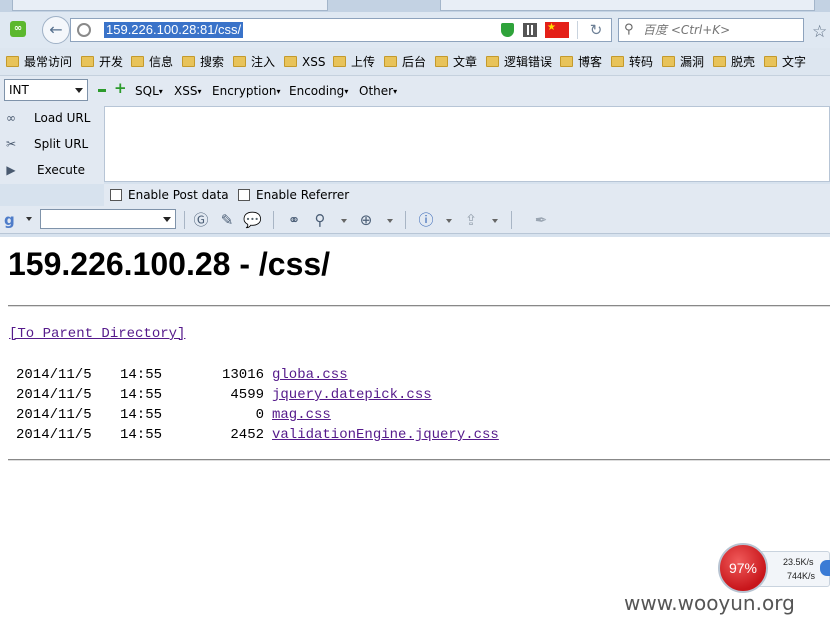 Image resolution: width=830 pixels, height=631 pixels. What do you see at coordinates (11, 118) in the screenshot?
I see `link-icon: ∞` at bounding box center [11, 118].